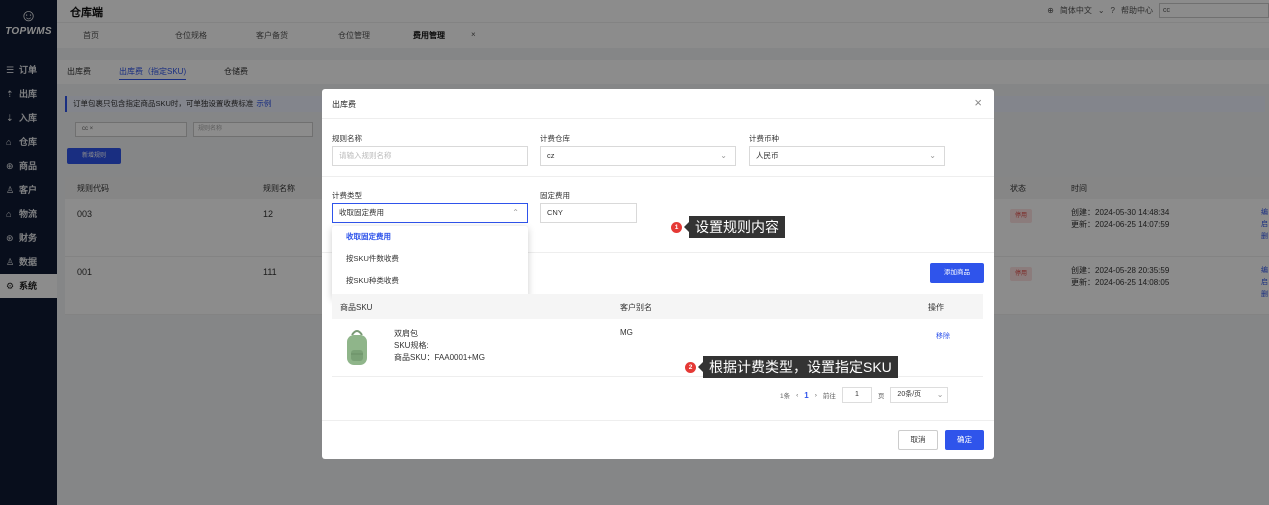 This screenshot has height=505, width=1269. What do you see at coordinates (636, 307) in the screenshot?
I see `col-alias: 客户别名` at bounding box center [636, 307].